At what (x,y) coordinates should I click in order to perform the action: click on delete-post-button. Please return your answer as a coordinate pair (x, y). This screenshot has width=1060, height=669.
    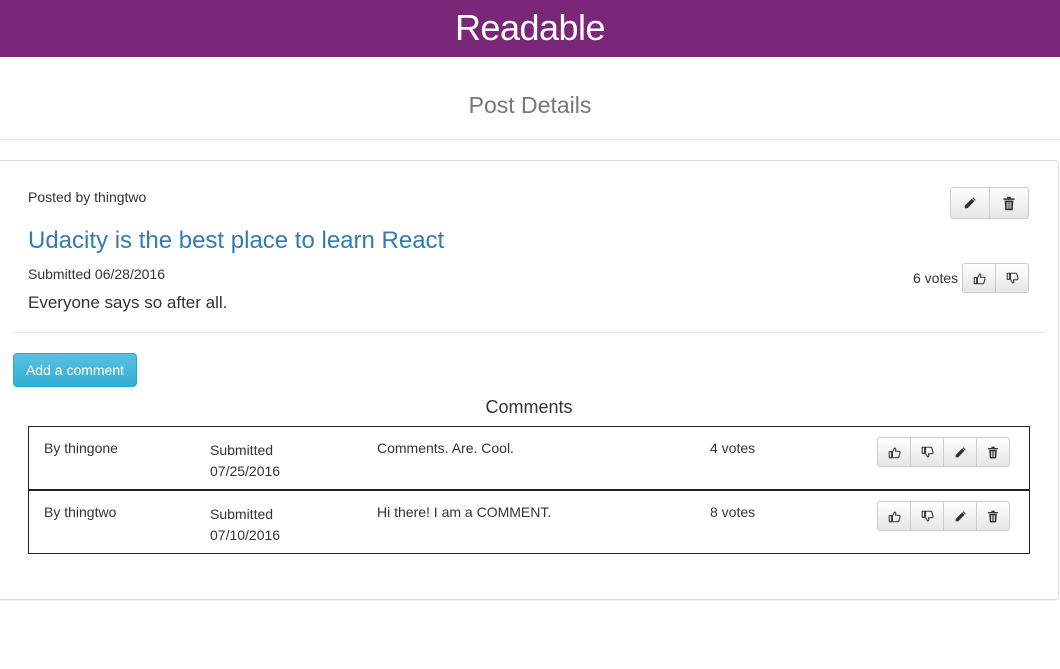
    Looking at the image, I should click on (1009, 203).